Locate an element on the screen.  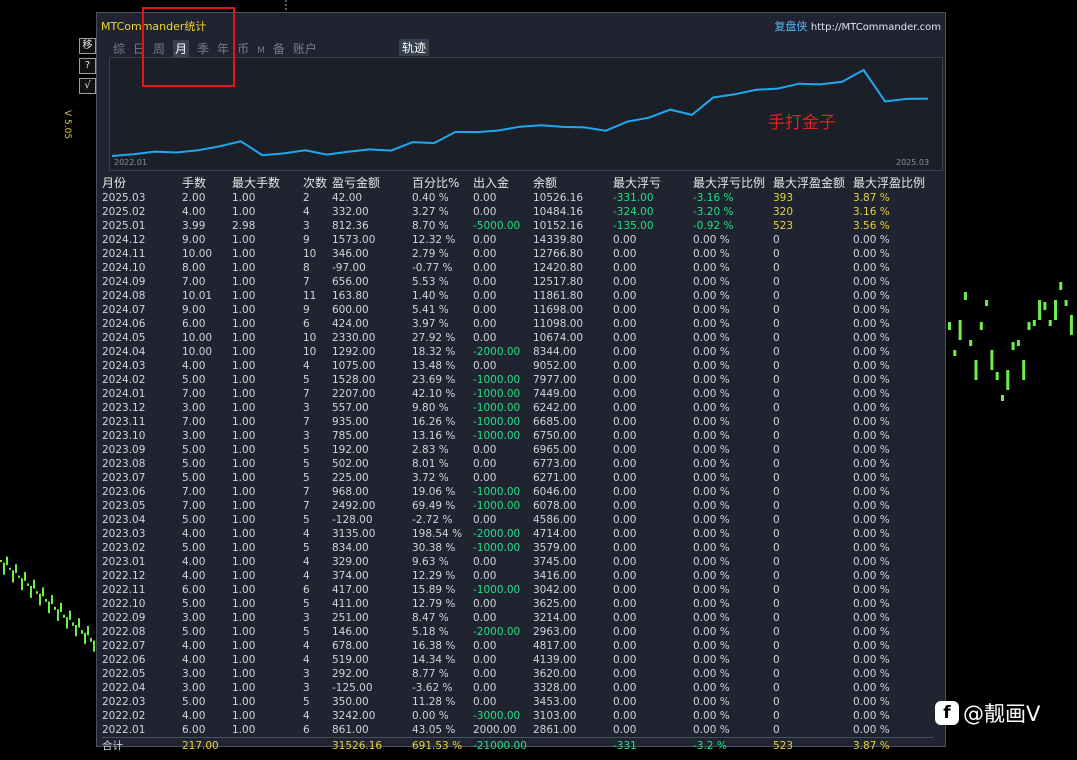
table-cell: 14339.80 is located at coordinates (558, 240).